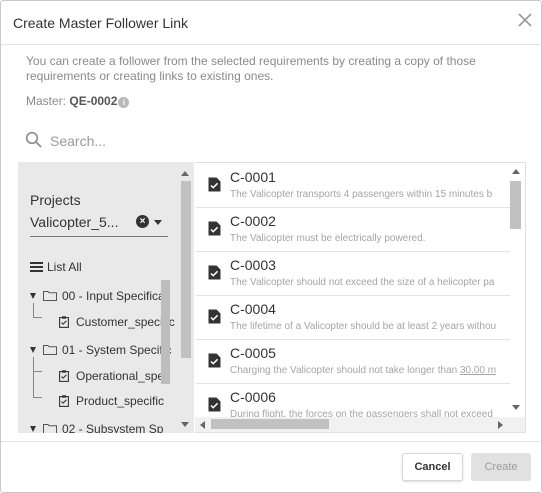  I want to click on requirement-value-link: 30.00 m, so click(478, 370).